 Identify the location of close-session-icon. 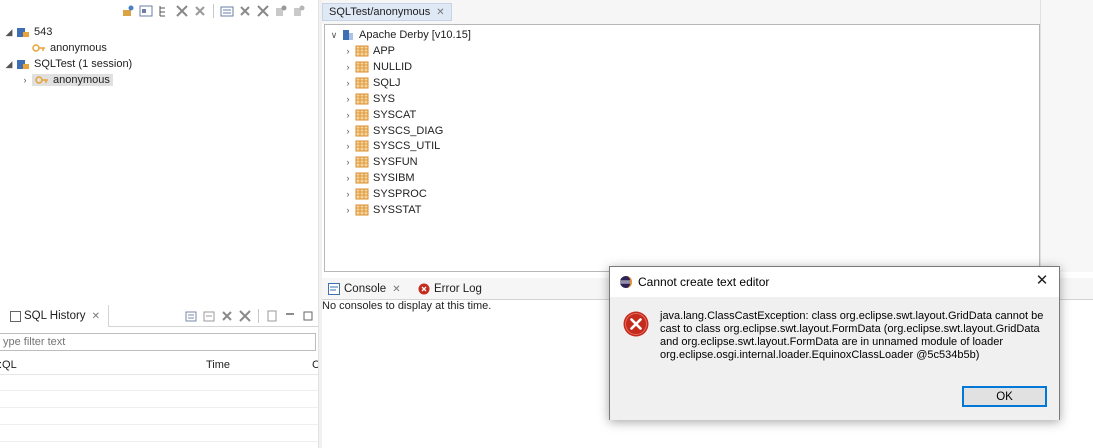
(245, 11).